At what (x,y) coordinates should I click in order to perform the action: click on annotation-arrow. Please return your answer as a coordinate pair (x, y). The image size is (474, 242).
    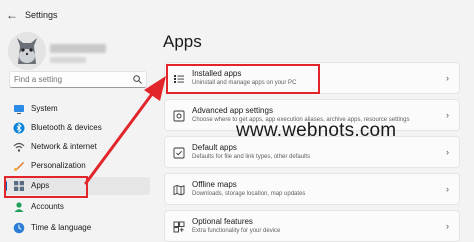
    Looking at the image, I should click on (125, 130).